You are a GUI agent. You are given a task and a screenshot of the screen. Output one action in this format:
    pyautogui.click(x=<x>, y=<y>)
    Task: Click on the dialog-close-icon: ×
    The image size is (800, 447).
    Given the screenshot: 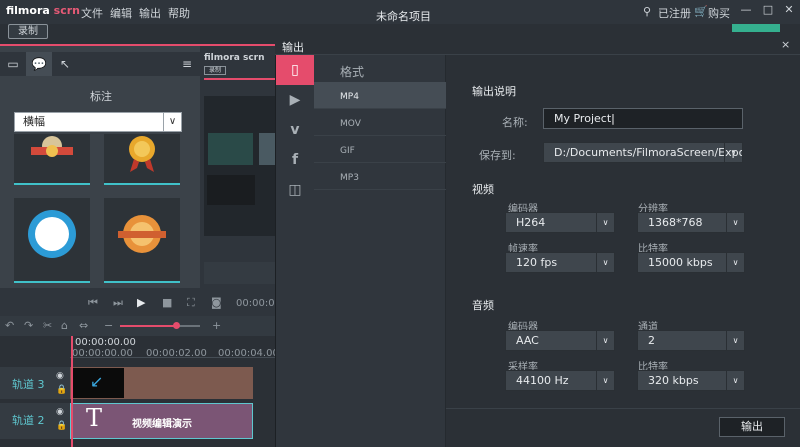 What is the action you would take?
    pyautogui.click(x=785, y=44)
    